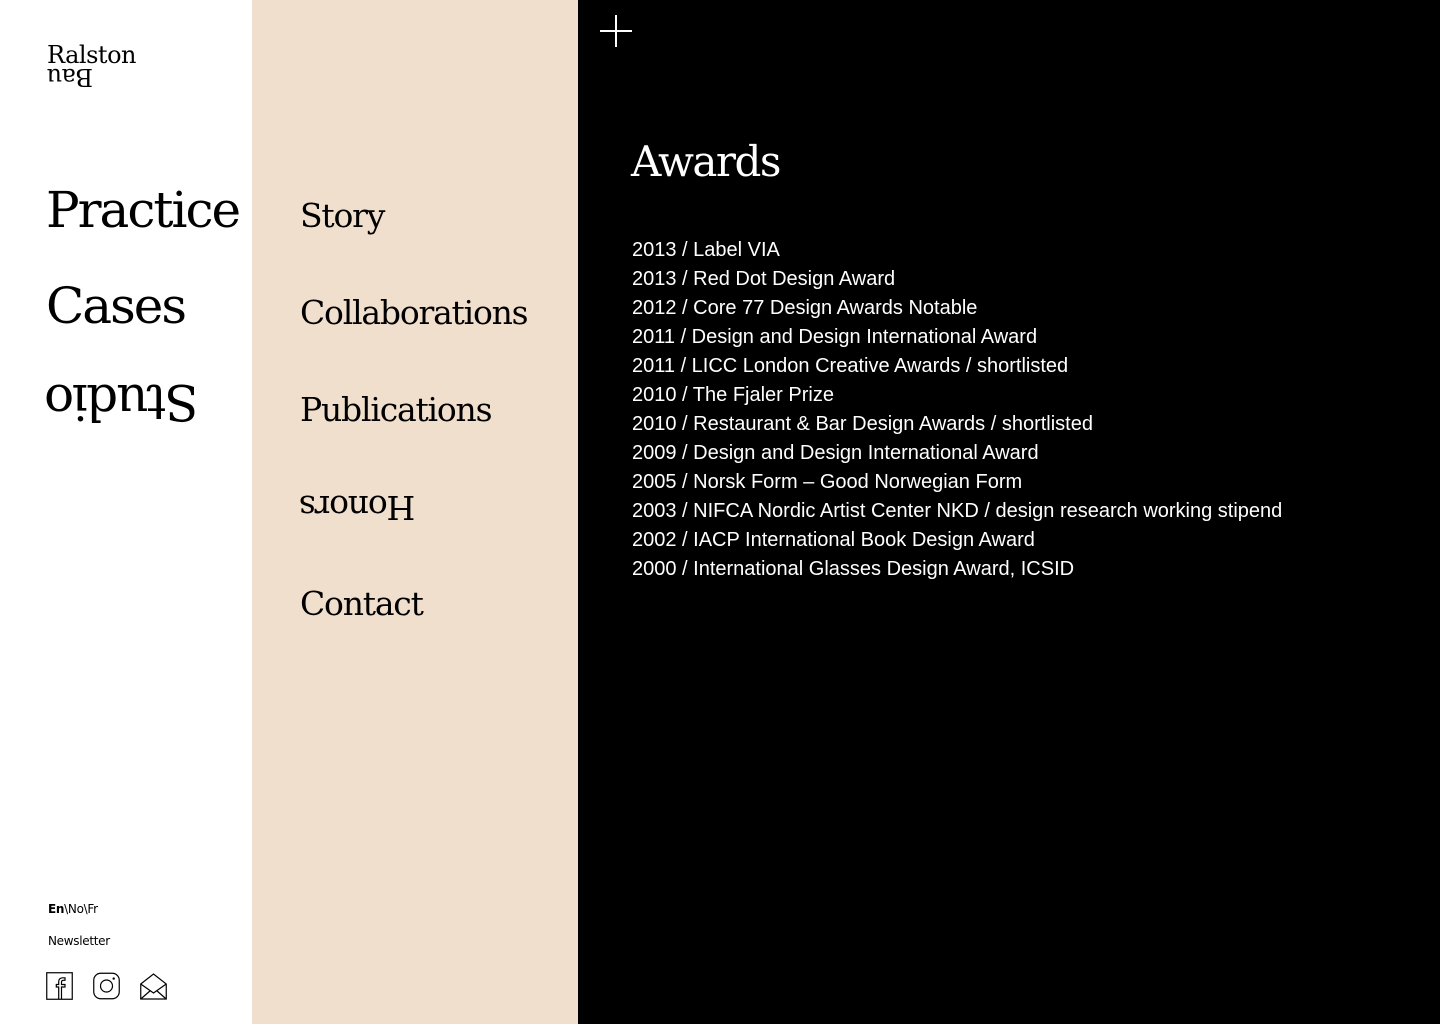 The image size is (1440, 1024). I want to click on primary-nav-label: Cases, so click(116, 306).